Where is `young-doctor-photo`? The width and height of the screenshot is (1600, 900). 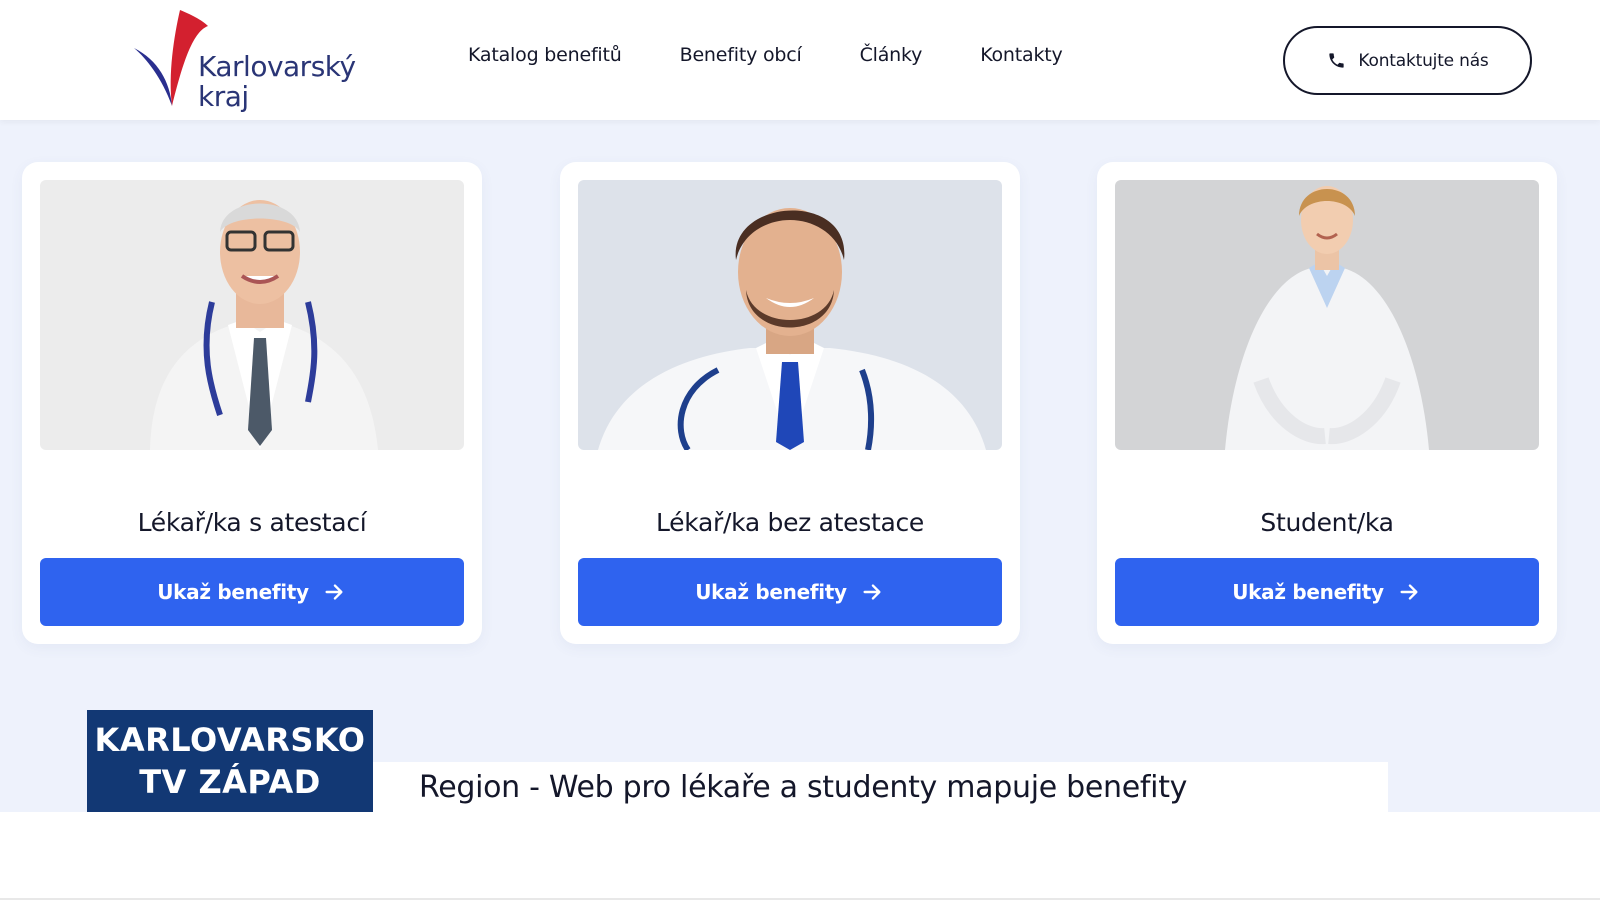
young-doctor-photo is located at coordinates (790, 315).